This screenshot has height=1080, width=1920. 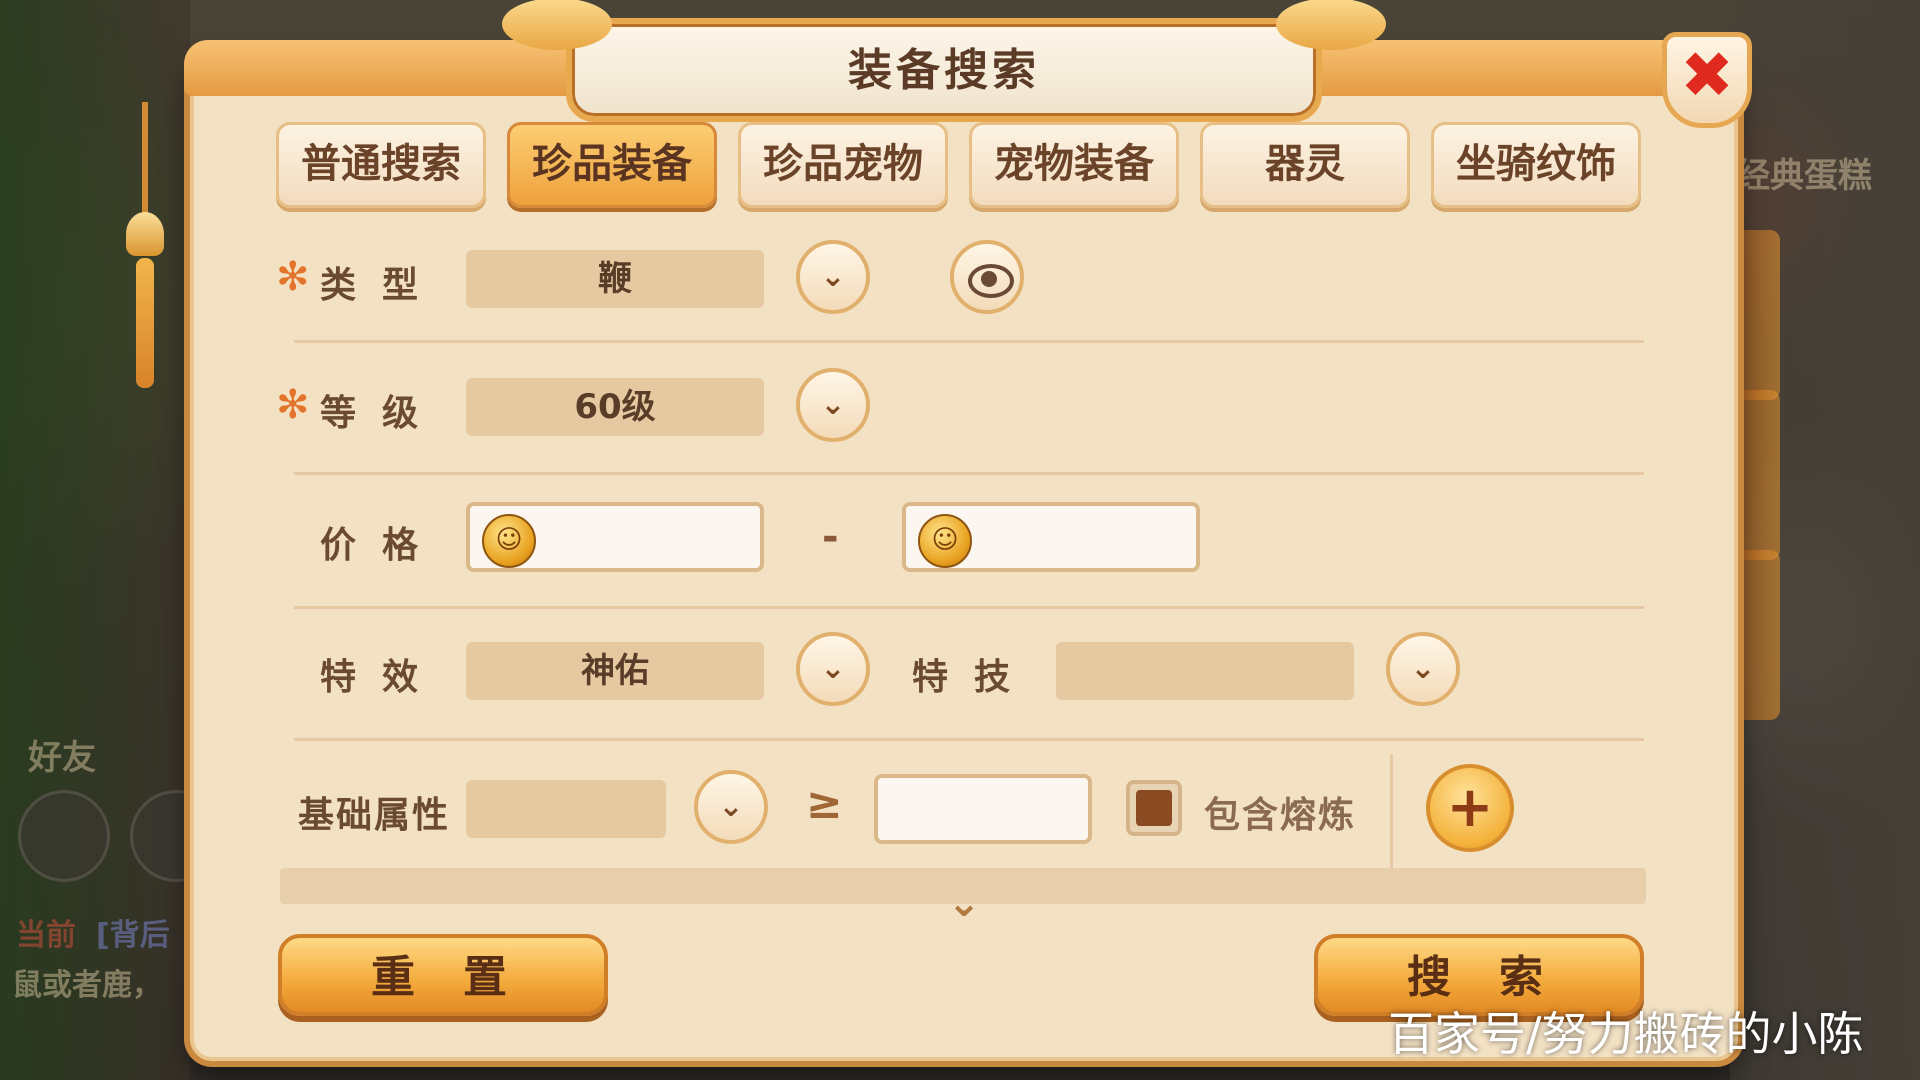 What do you see at coordinates (133, 935) in the screenshot?
I see `chat-channel-name: [背后` at bounding box center [133, 935].